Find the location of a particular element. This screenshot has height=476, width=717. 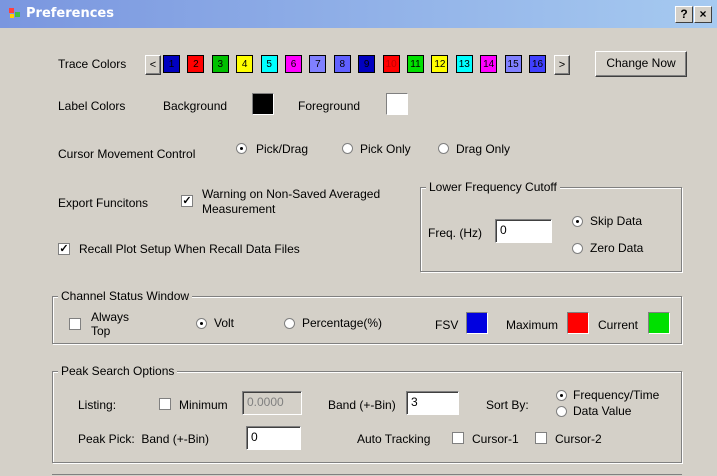

fsv-label: FSV is located at coordinates (447, 325).